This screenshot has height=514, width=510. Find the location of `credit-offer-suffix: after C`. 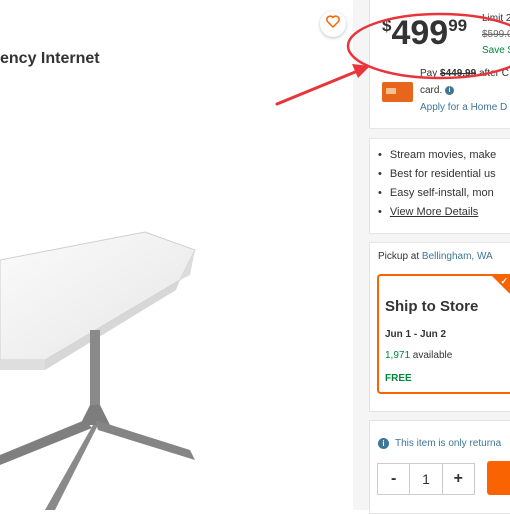

credit-offer-suffix: after C is located at coordinates (492, 73).